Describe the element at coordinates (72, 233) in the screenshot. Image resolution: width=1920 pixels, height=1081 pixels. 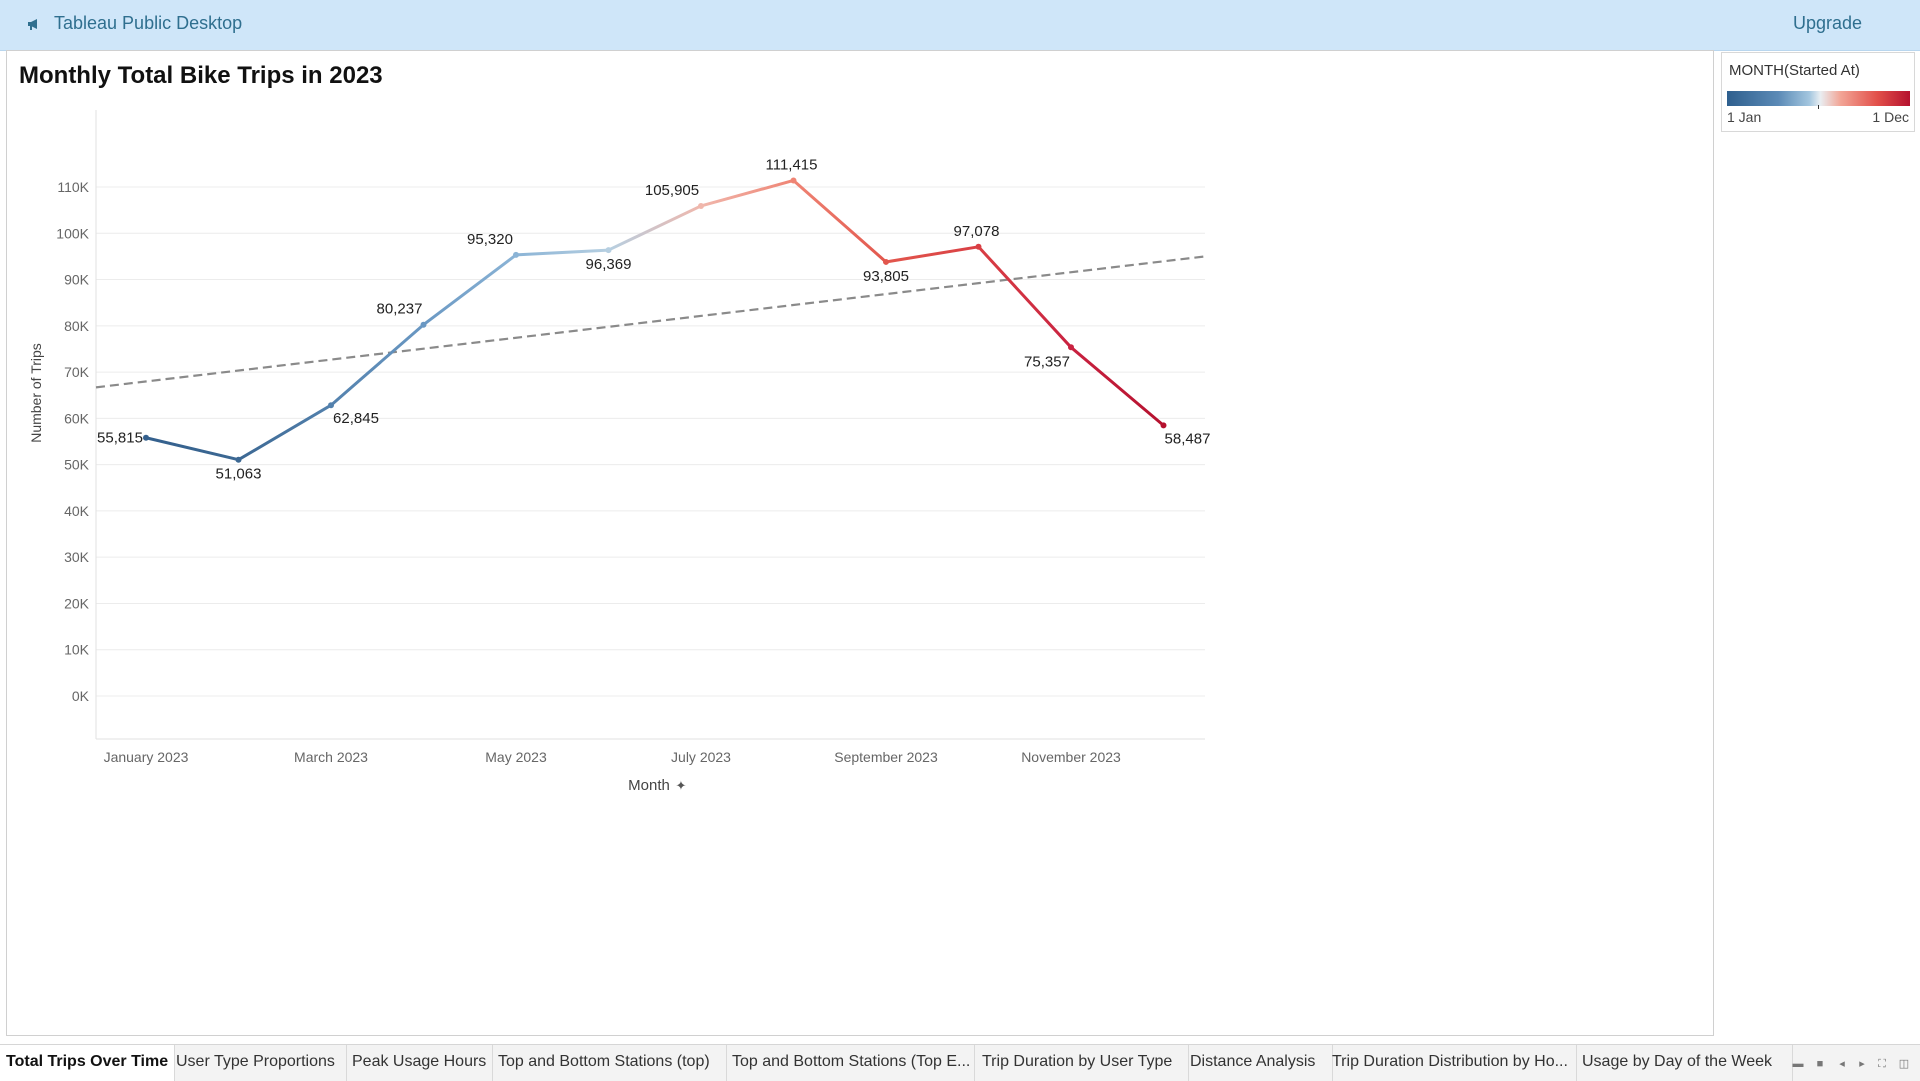
I see `y-tick-label: 100K` at that location.